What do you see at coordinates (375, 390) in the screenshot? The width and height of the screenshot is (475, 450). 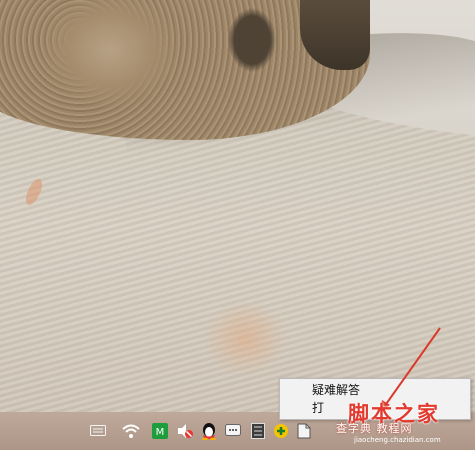 I see `menu-item-troubleshoot: 疑难解答` at bounding box center [375, 390].